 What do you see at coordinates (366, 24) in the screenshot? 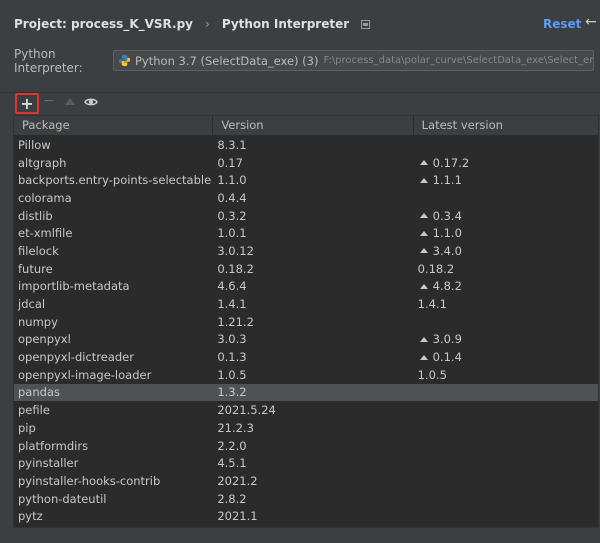
I see `settings-scope-icon` at bounding box center [366, 24].